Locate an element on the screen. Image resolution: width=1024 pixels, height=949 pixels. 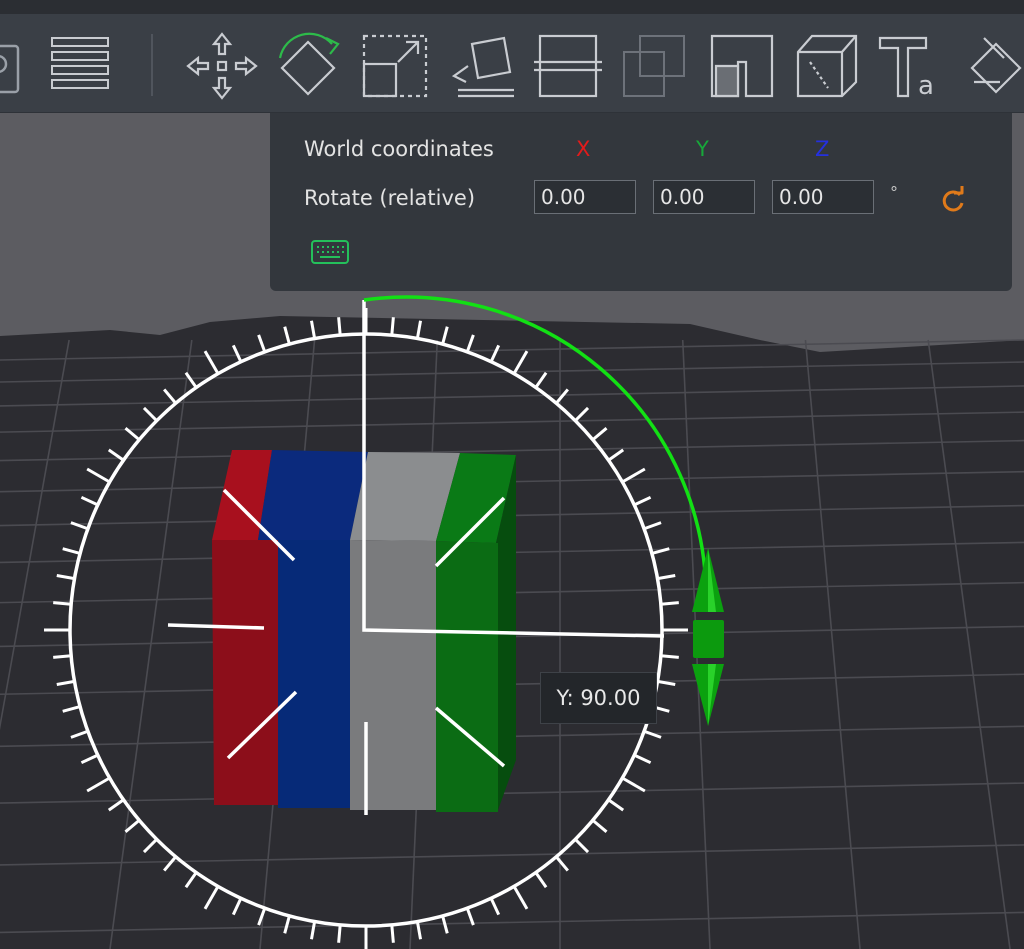
arrange-list-icon is located at coordinates (80, 66).